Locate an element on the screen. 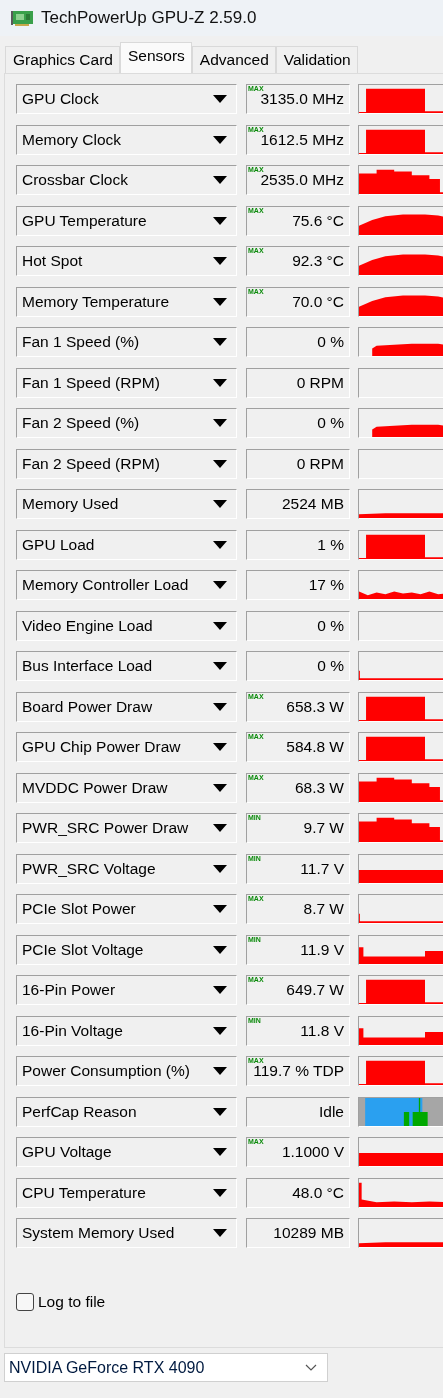  sensor-value-field: 2524 MB is located at coordinates (298, 504).